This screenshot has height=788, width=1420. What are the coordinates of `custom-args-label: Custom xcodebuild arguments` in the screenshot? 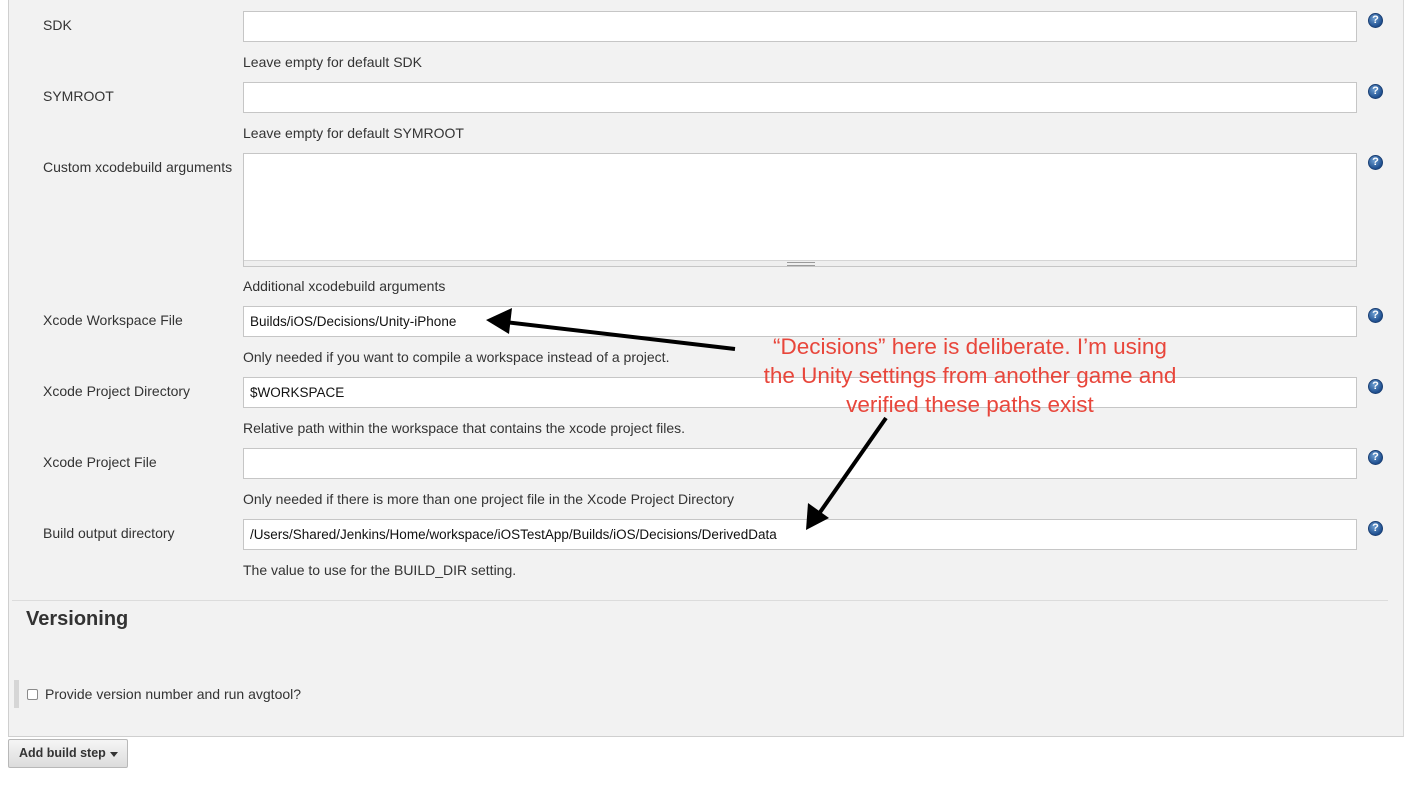 It's located at (138, 167).